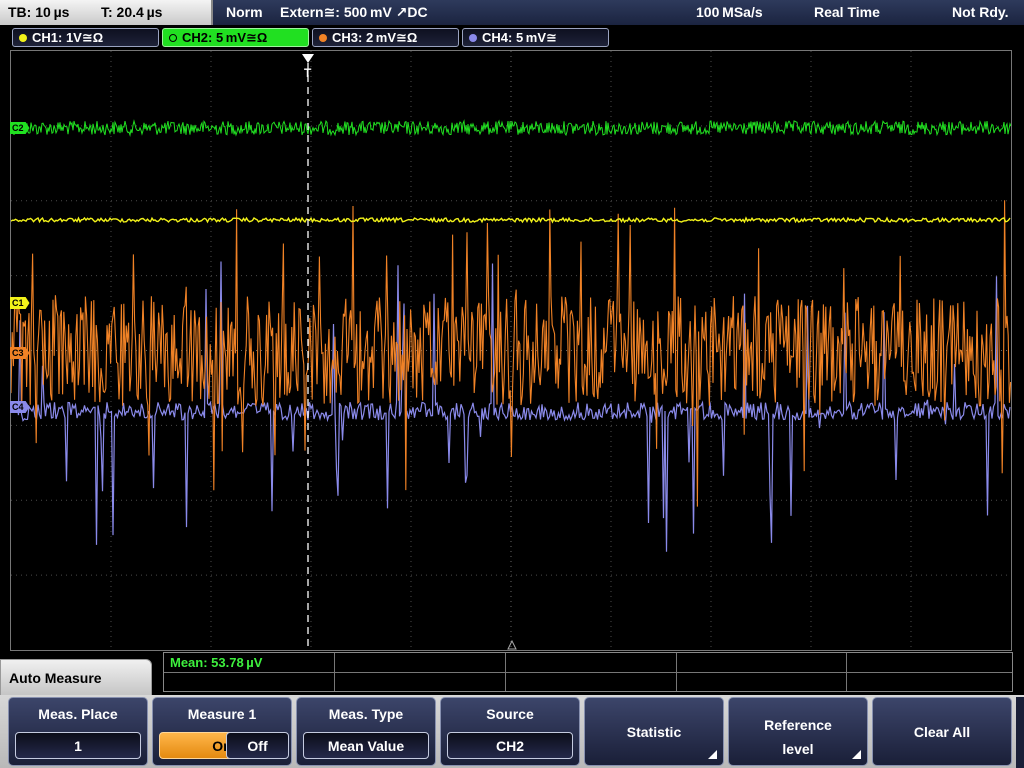 Image resolution: width=1024 pixels, height=768 pixels. Describe the element at coordinates (20, 353) in the screenshot. I see `ch3-offset-marker: C3` at that location.